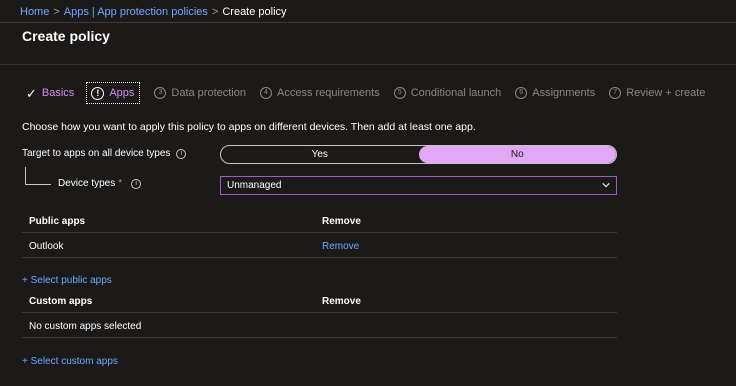 The image size is (736, 386). Describe the element at coordinates (66, 36) in the screenshot. I see `page-title: Create policy` at that location.